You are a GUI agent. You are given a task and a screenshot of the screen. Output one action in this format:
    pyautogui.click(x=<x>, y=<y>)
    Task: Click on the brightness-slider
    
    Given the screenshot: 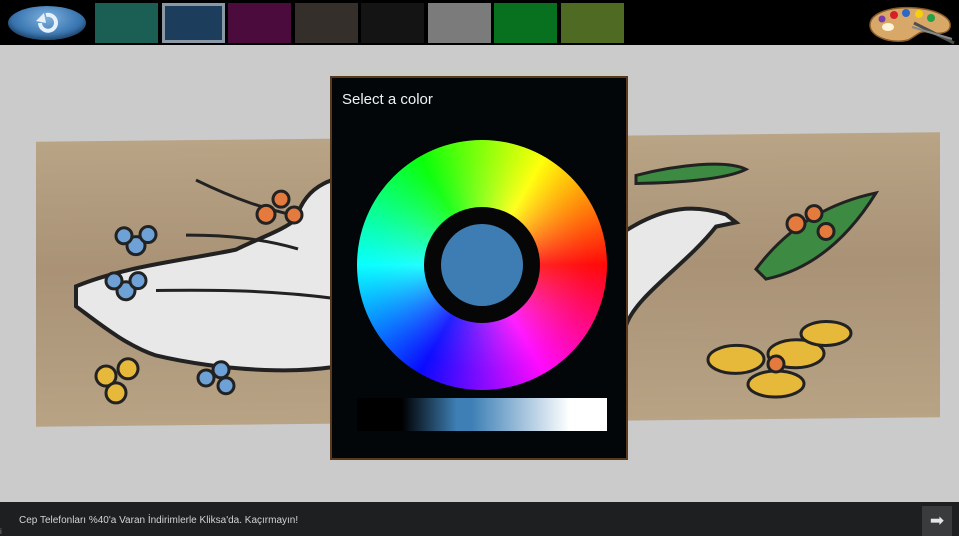 What is the action you would take?
    pyautogui.click(x=482, y=414)
    